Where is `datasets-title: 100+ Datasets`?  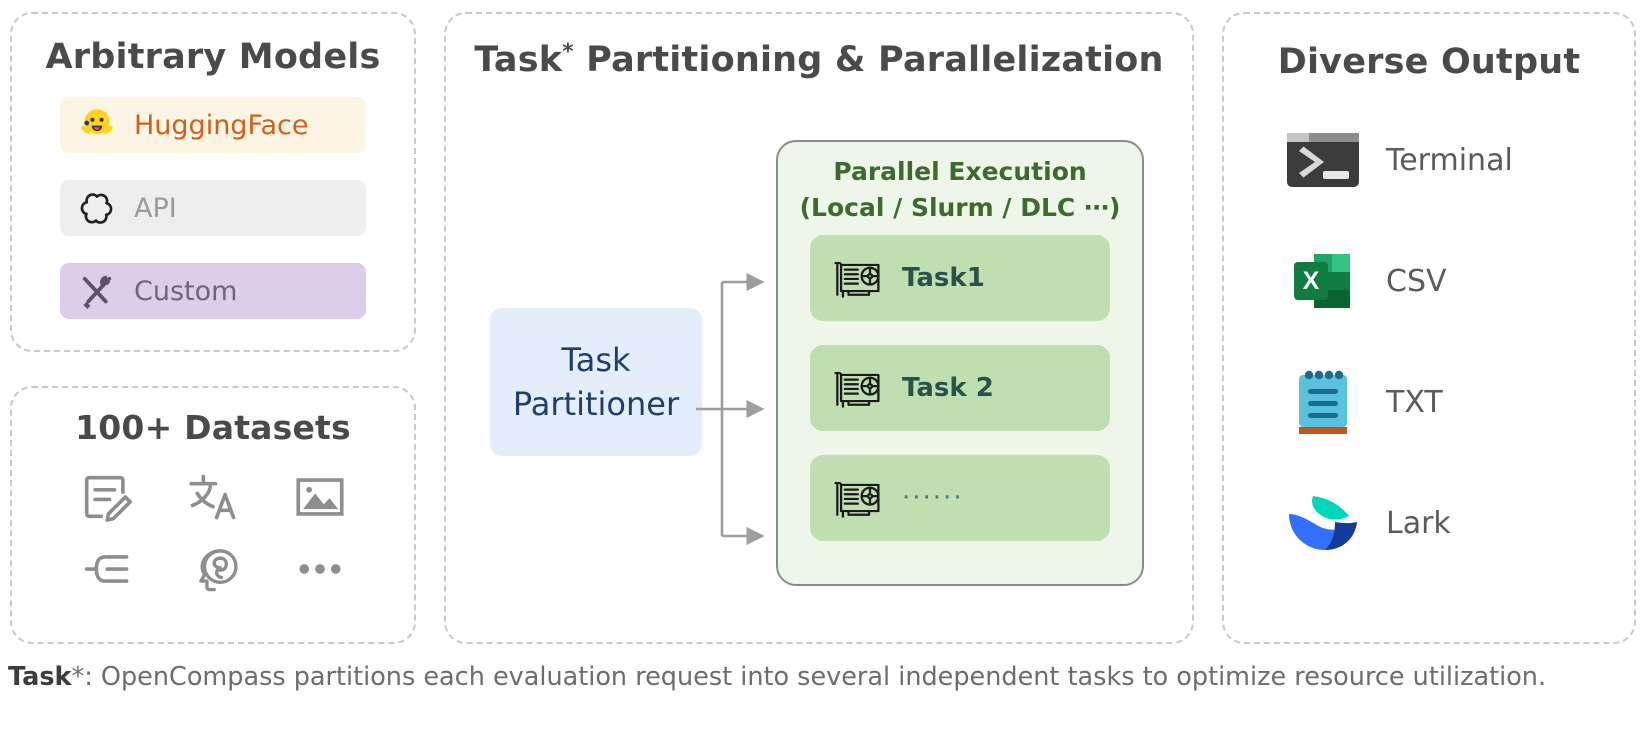
datasets-title: 100+ Datasets is located at coordinates (213, 427).